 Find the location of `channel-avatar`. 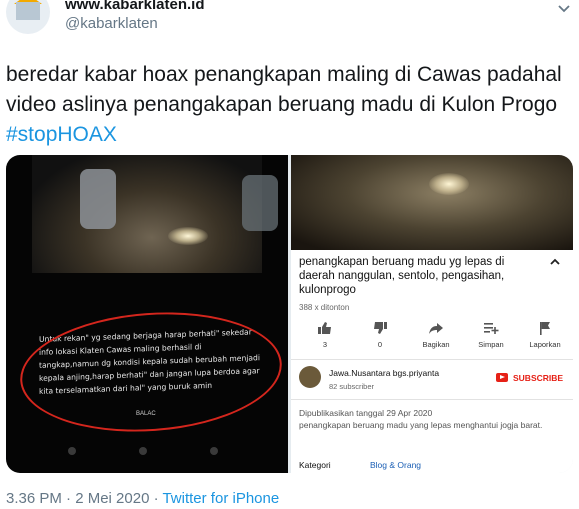

channel-avatar is located at coordinates (310, 377).